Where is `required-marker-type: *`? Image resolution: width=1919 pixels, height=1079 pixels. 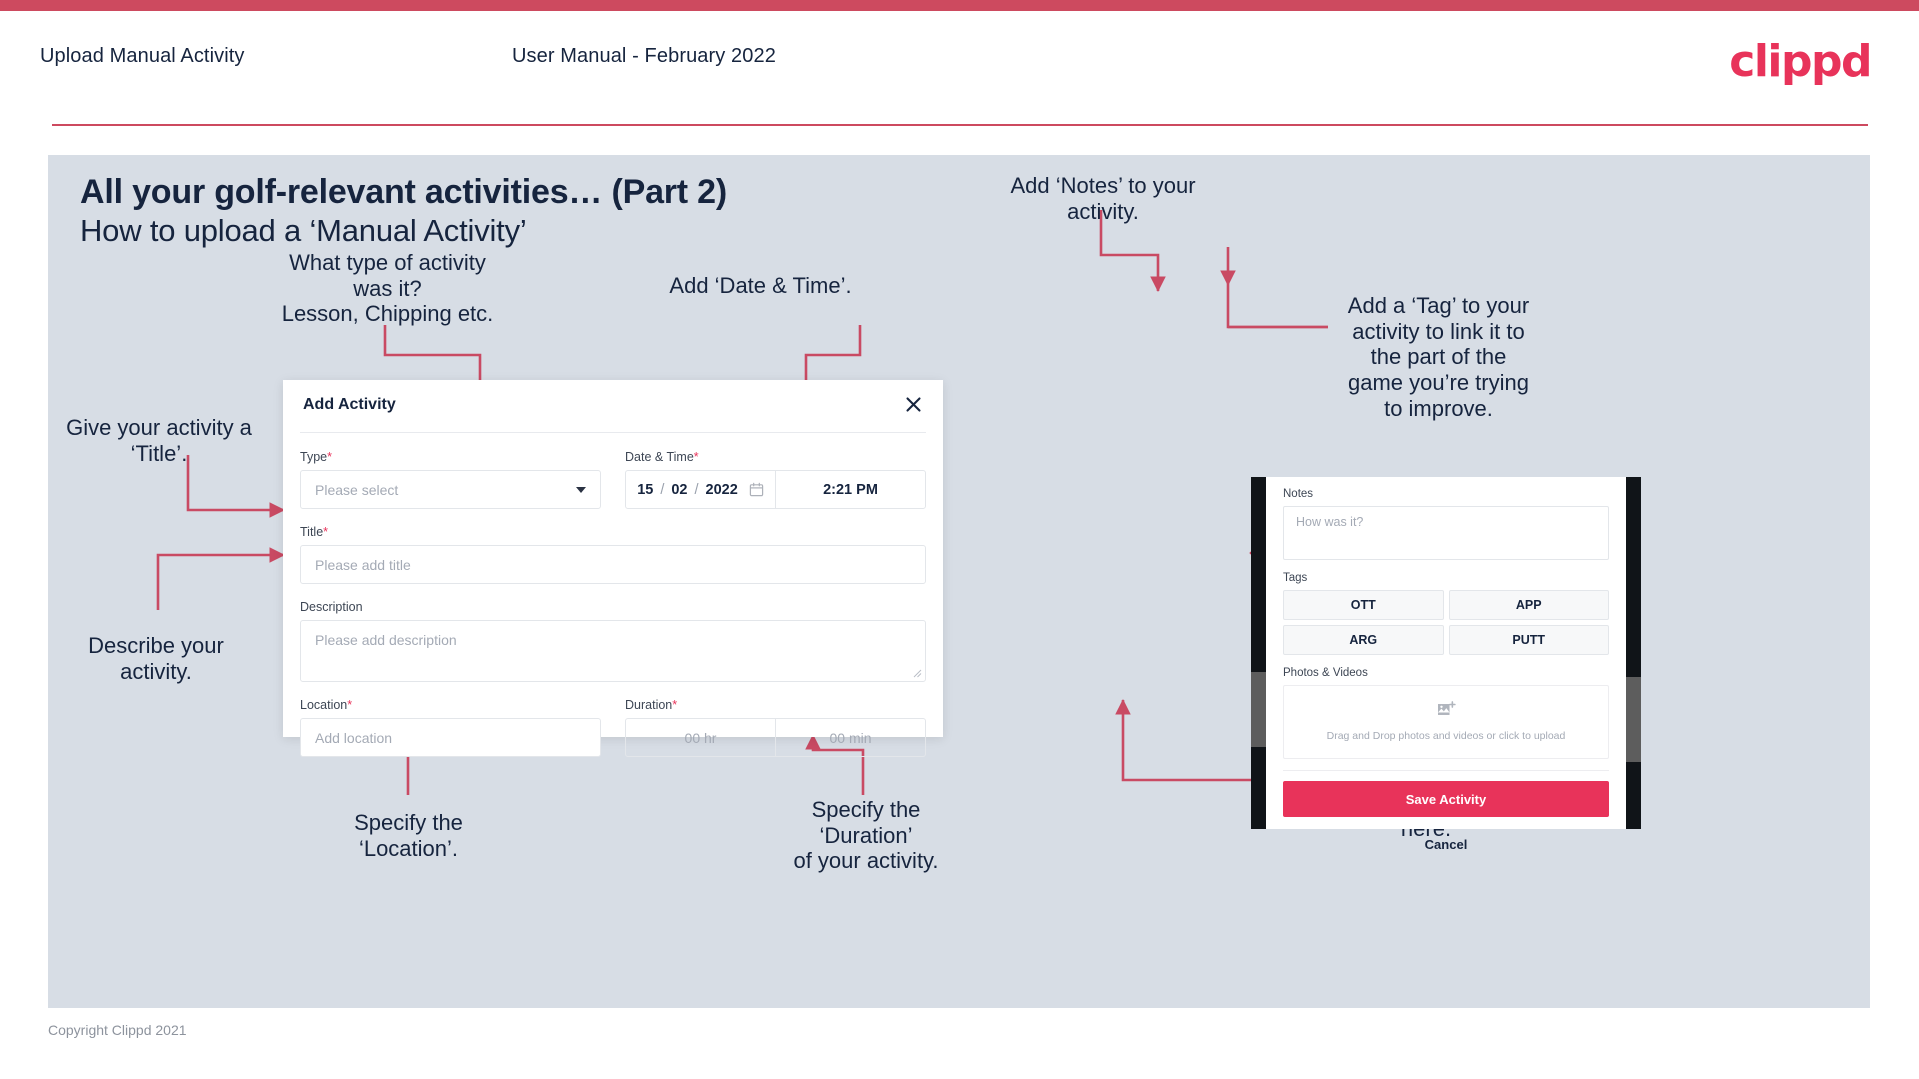 required-marker-type: * is located at coordinates (329, 457).